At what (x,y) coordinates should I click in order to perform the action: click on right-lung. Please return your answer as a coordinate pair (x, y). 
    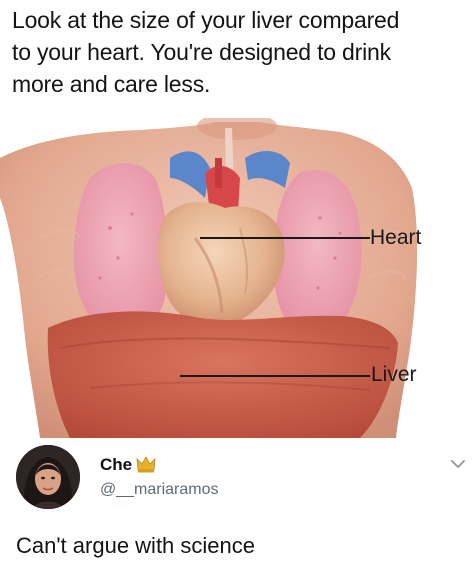
    Looking at the image, I should click on (317, 250).